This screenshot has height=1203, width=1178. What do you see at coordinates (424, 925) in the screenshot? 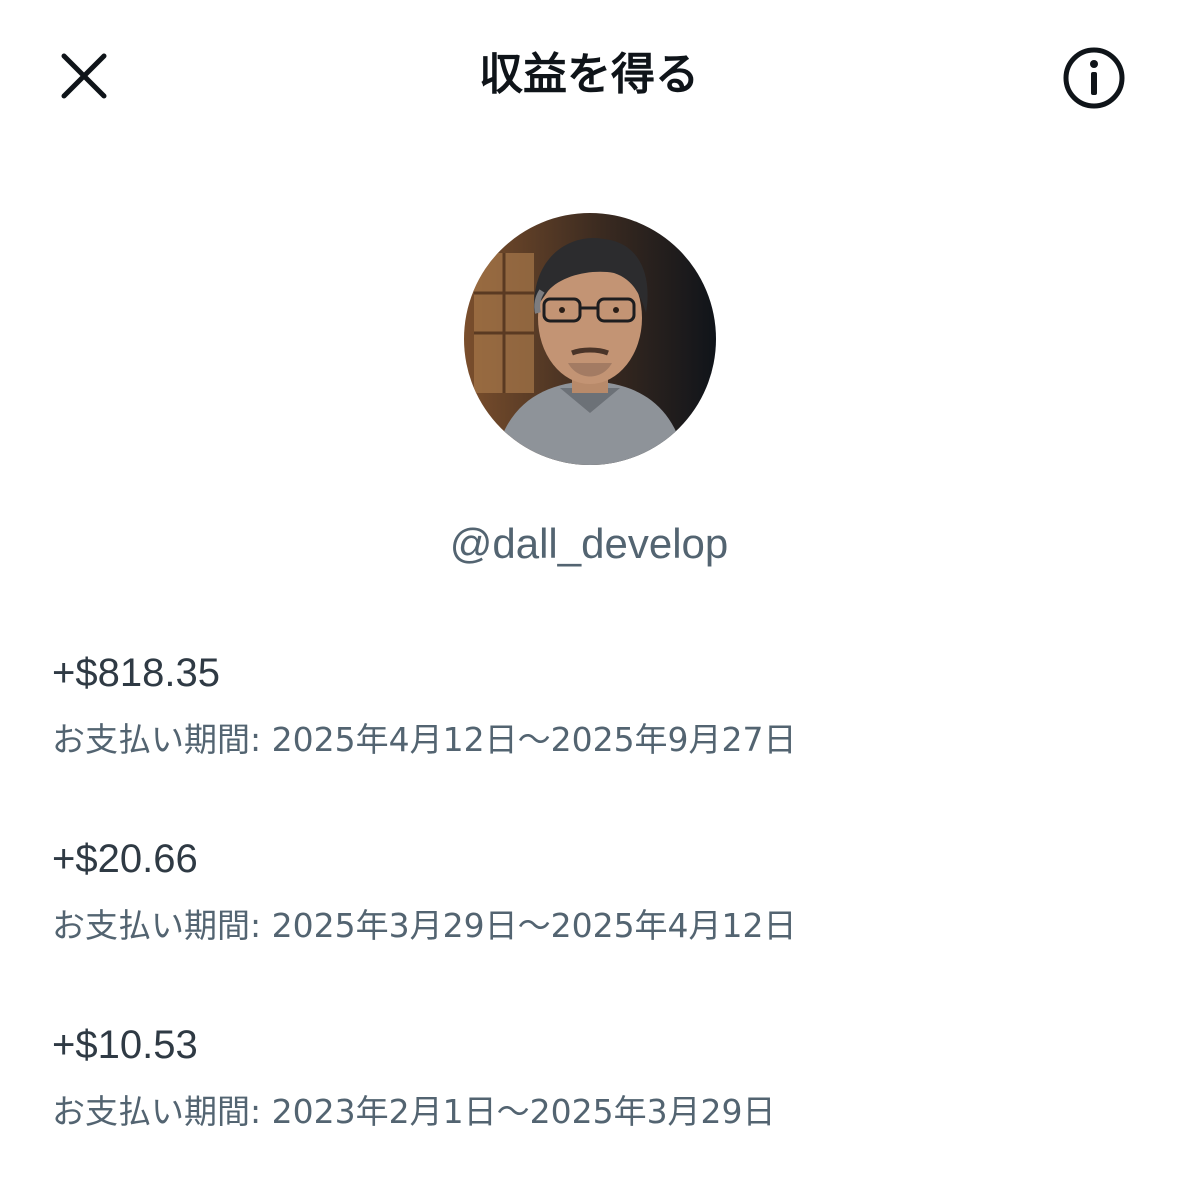
I see `payout-period: お支払い期間: 2025年3月29日〜2025年4月12日` at bounding box center [424, 925].